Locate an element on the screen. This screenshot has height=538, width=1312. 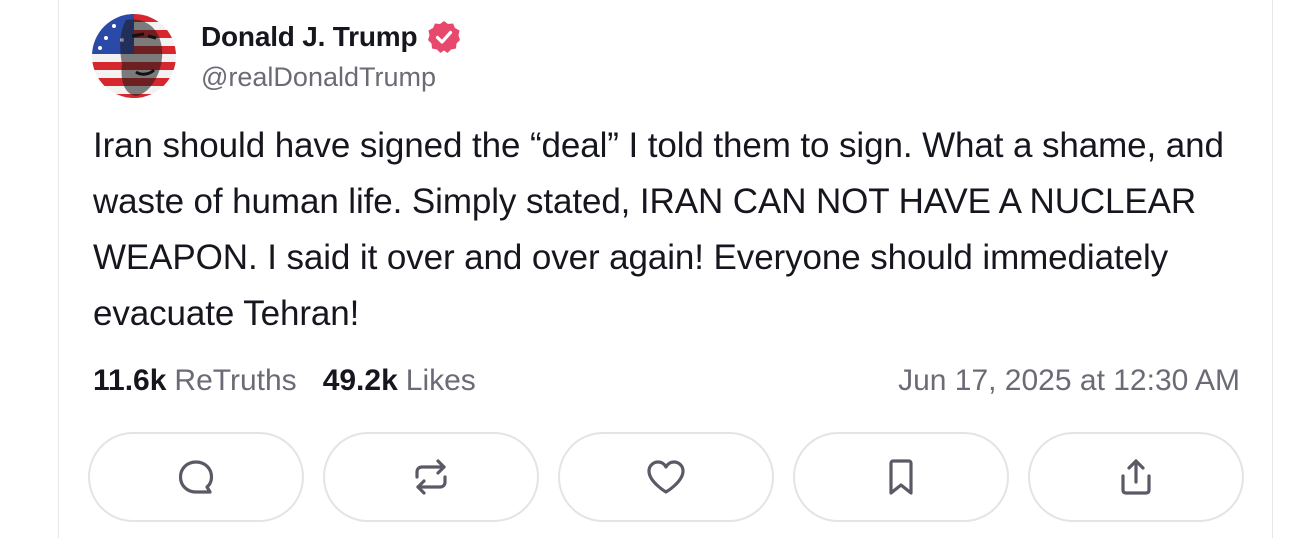
likes-count: 49.2k is located at coordinates (360, 381).